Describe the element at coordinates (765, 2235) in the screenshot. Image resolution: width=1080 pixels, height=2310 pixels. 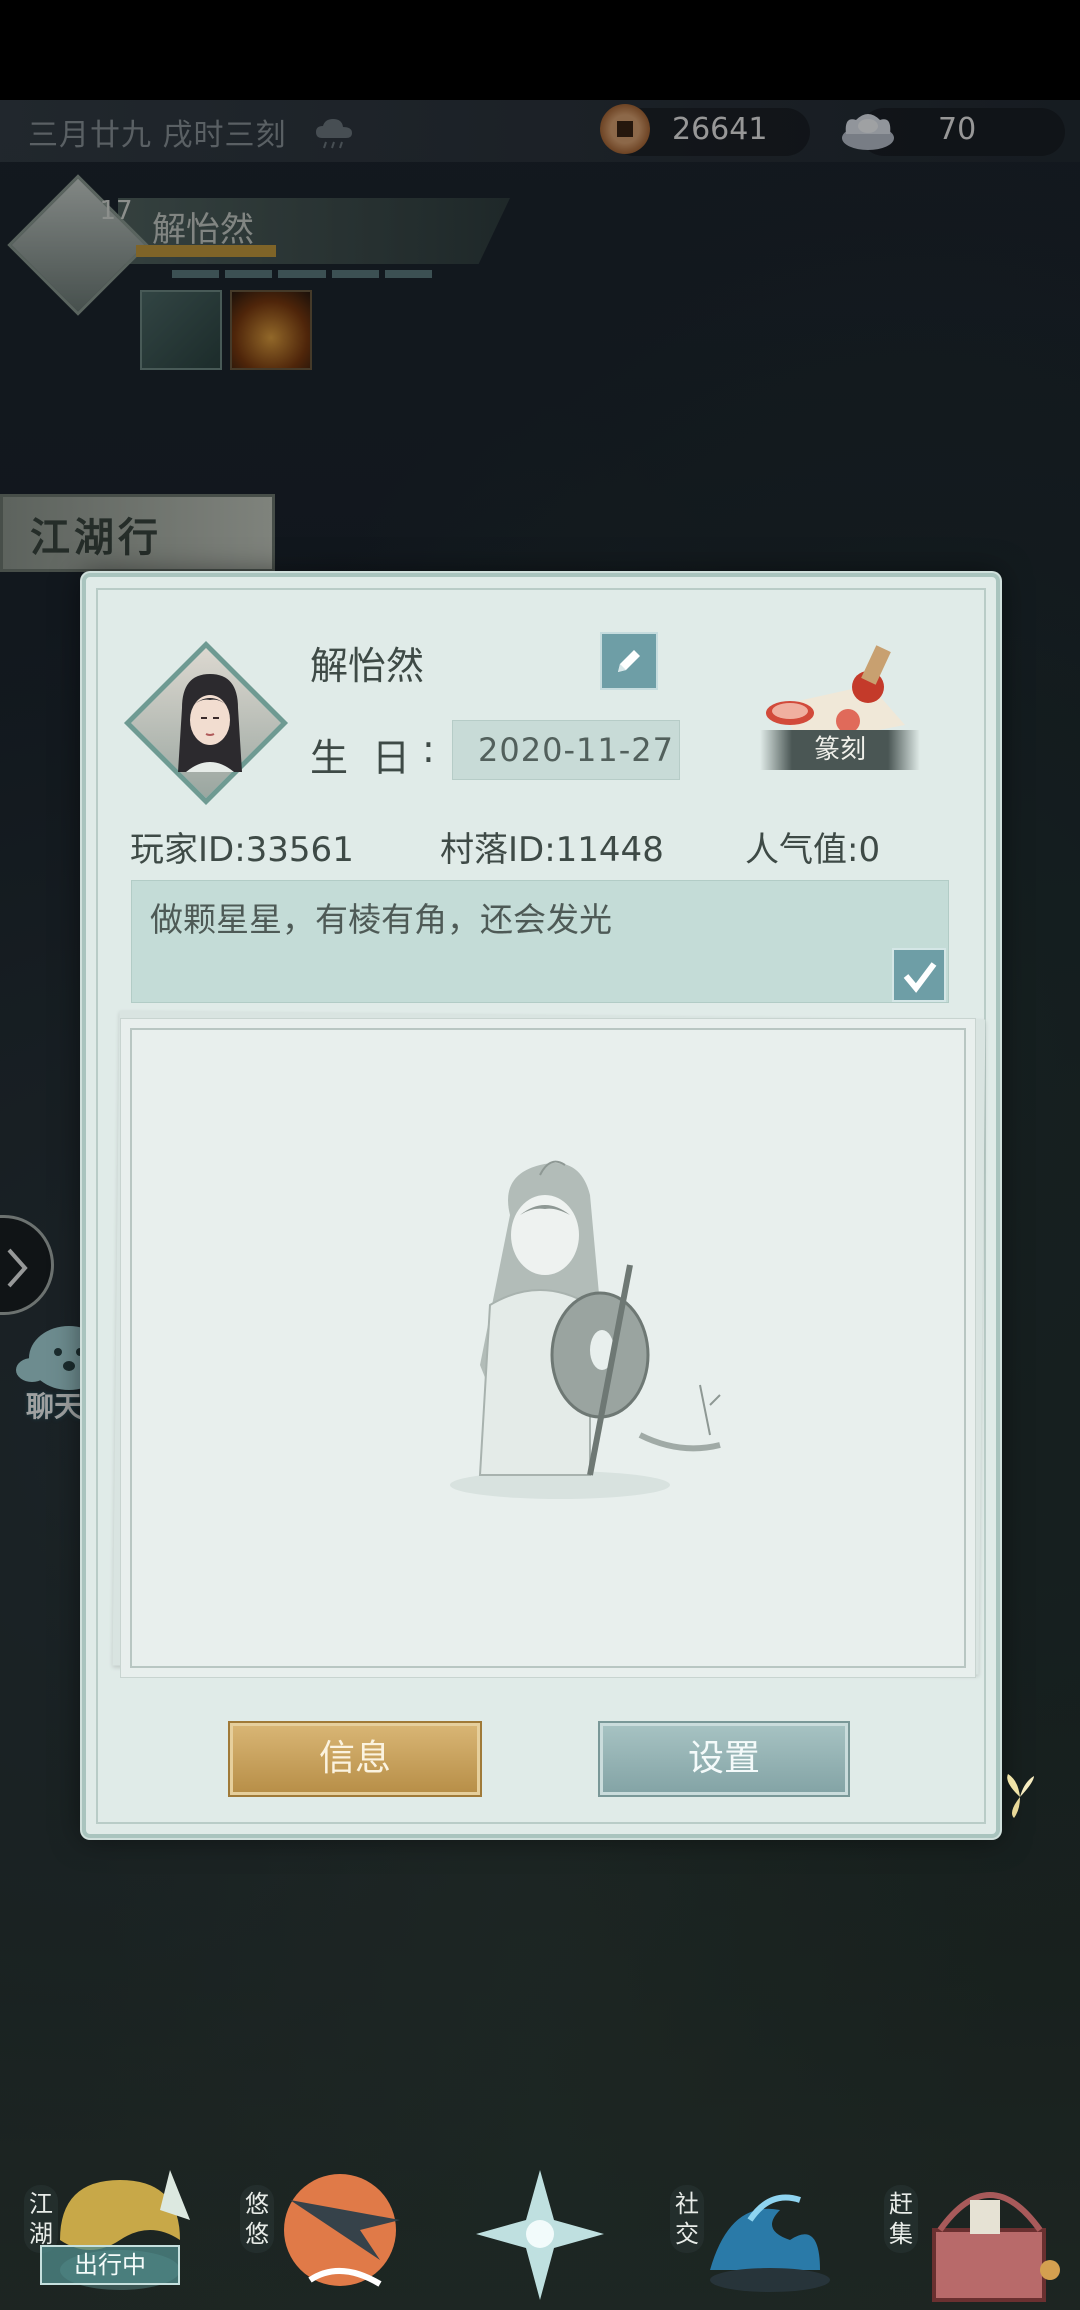
I see `social-wave-icon` at that location.